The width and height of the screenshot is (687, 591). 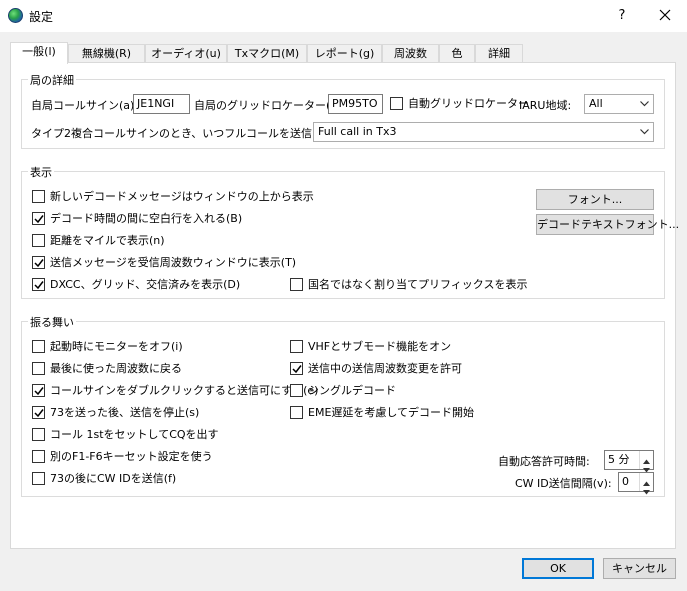 What do you see at coordinates (190, 133) in the screenshot?
I see `type2-label: タイプ2複合コールサインのとき、いつフルコールを送信するか:` at bounding box center [190, 133].